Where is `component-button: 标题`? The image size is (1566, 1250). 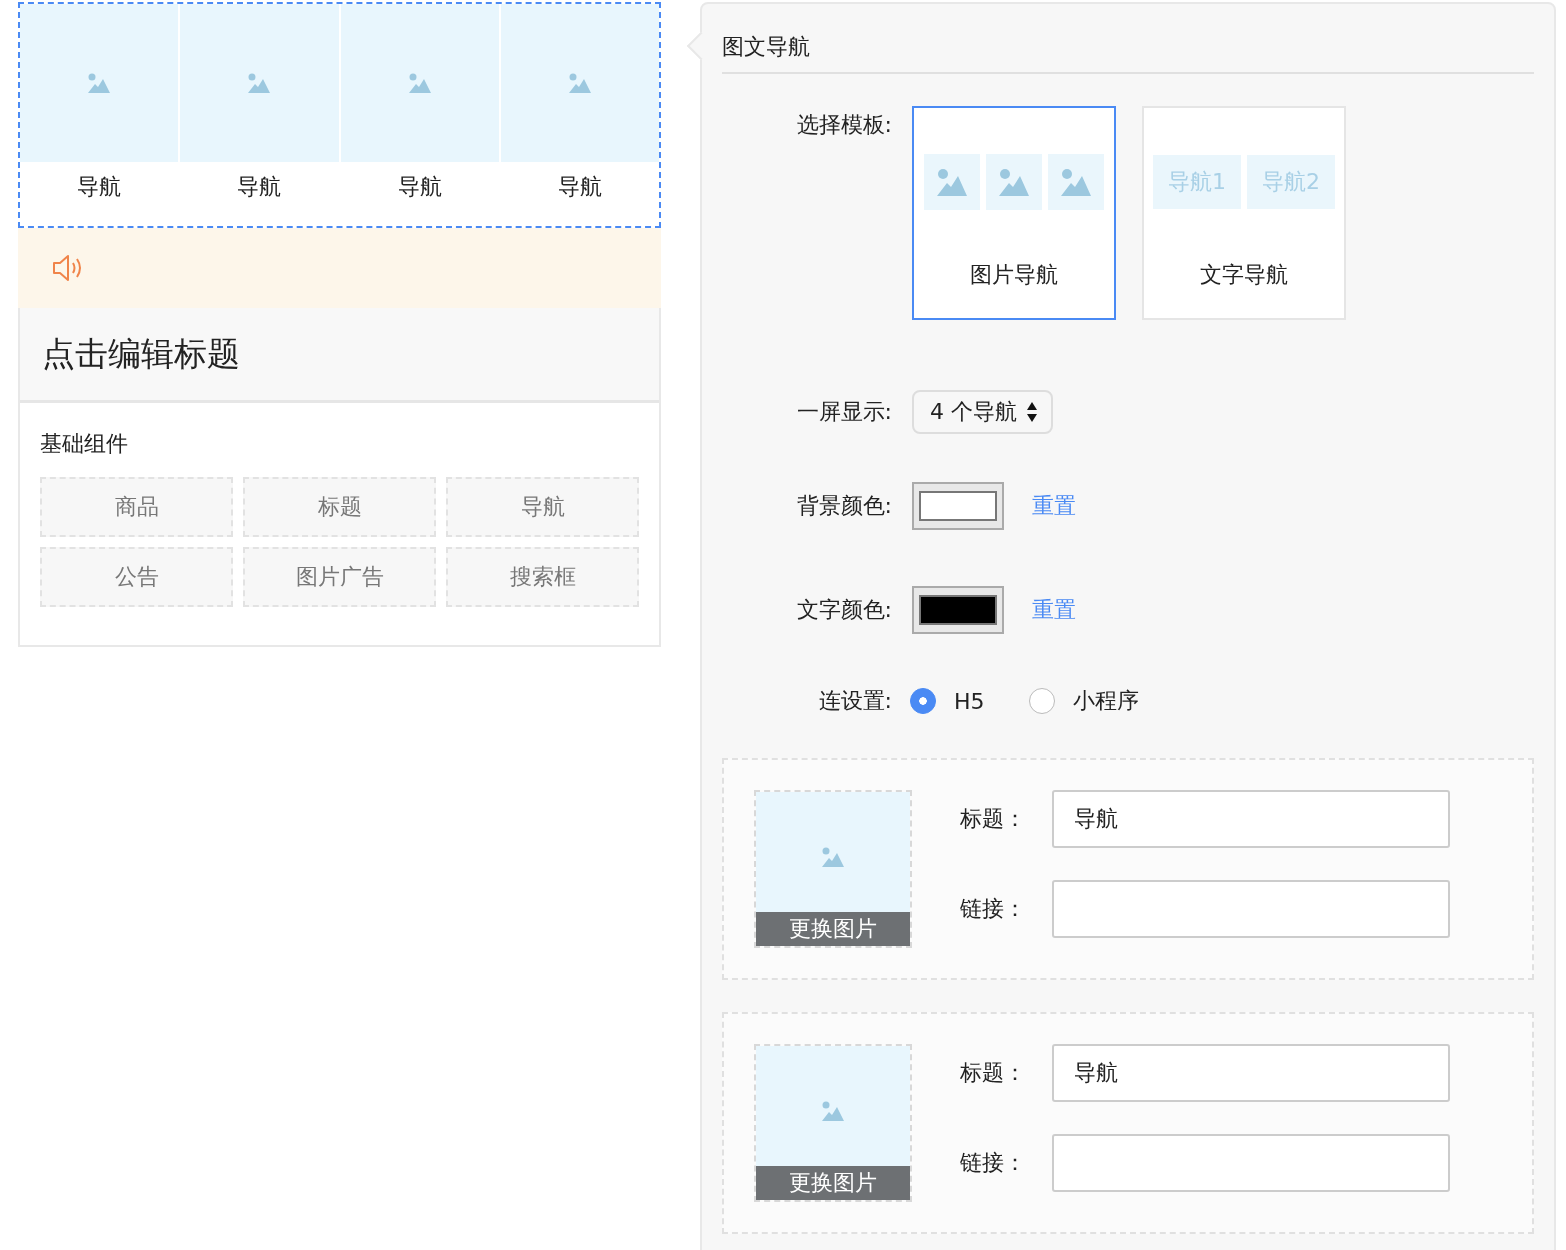 component-button: 标题 is located at coordinates (339, 507).